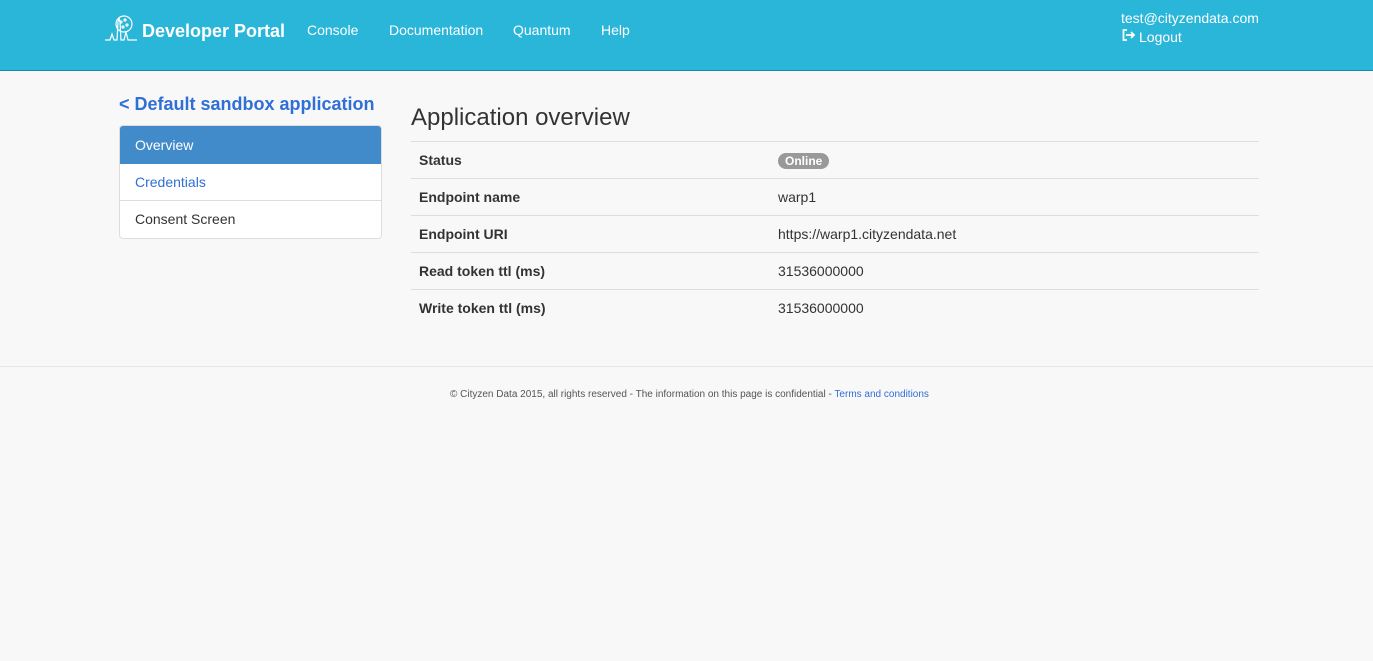 Image resolution: width=1373 pixels, height=661 pixels. I want to click on row-label: Status, so click(590, 160).